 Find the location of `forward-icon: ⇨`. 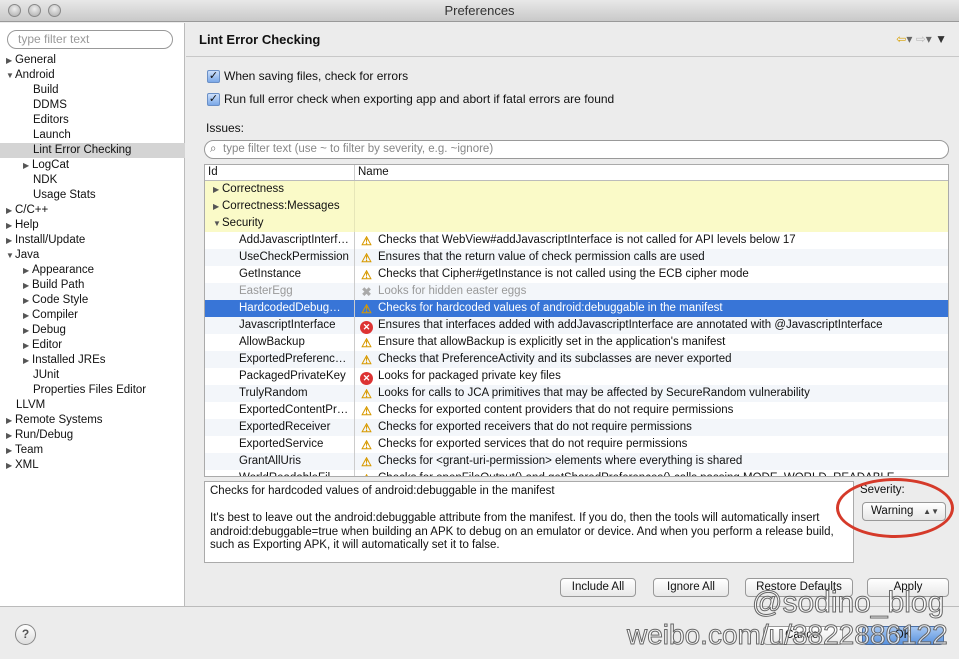

forward-icon: ⇨ is located at coordinates (921, 39).